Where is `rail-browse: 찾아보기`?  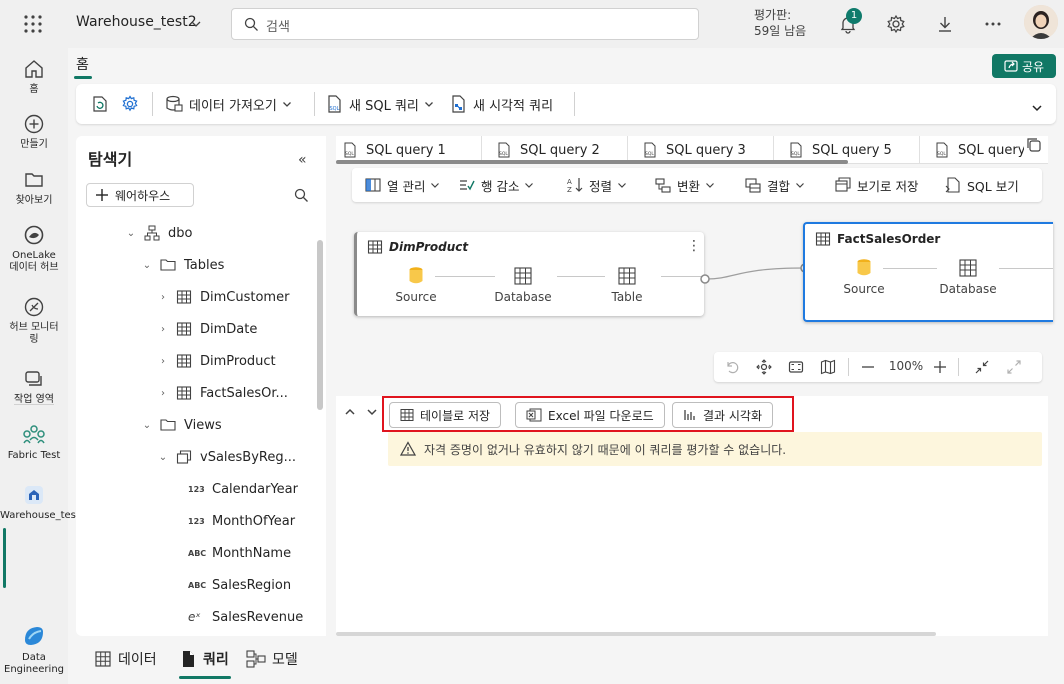 rail-browse: 찾아보기 is located at coordinates (34, 188).